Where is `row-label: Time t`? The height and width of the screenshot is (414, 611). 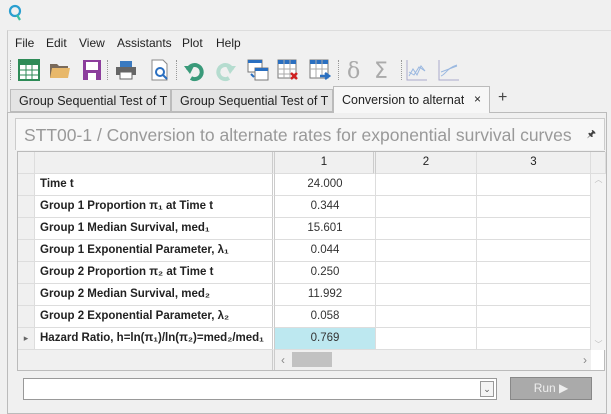
row-label: Time t is located at coordinates (155, 185).